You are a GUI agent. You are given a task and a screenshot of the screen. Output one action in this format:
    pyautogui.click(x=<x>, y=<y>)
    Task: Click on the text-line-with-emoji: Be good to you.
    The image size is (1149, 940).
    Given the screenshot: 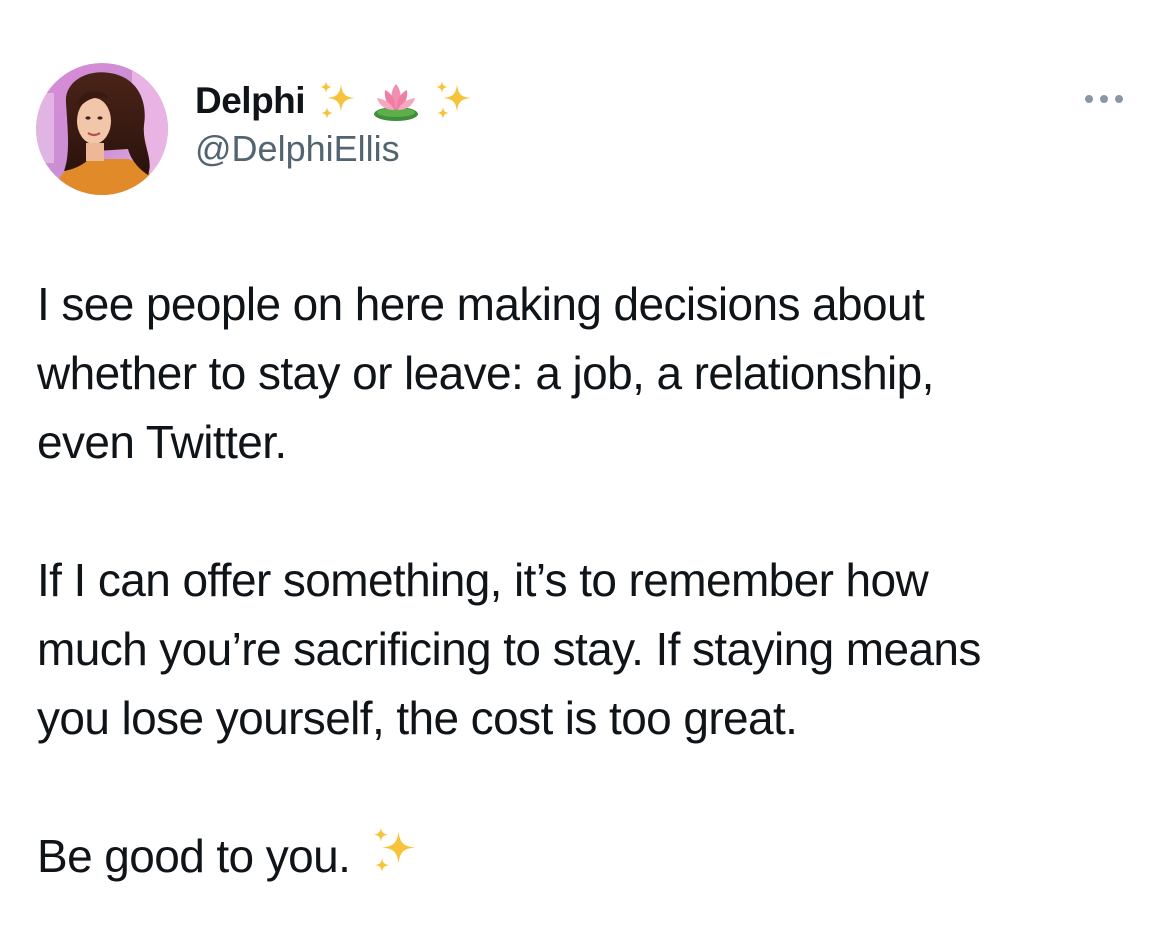 What is the action you would take?
    pyautogui.click(x=584, y=856)
    